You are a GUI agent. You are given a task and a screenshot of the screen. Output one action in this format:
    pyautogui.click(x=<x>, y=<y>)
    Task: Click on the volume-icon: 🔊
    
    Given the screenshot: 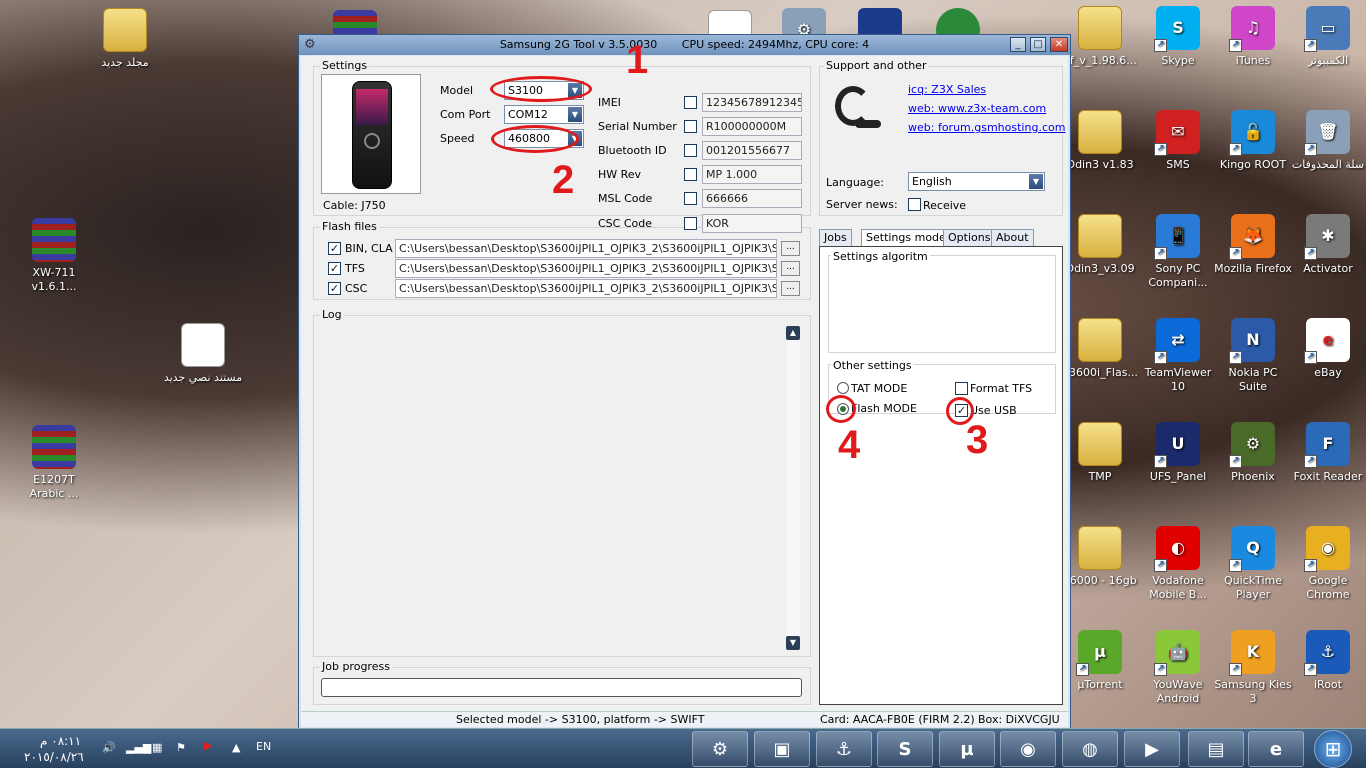 What is the action you would take?
    pyautogui.click(x=109, y=747)
    